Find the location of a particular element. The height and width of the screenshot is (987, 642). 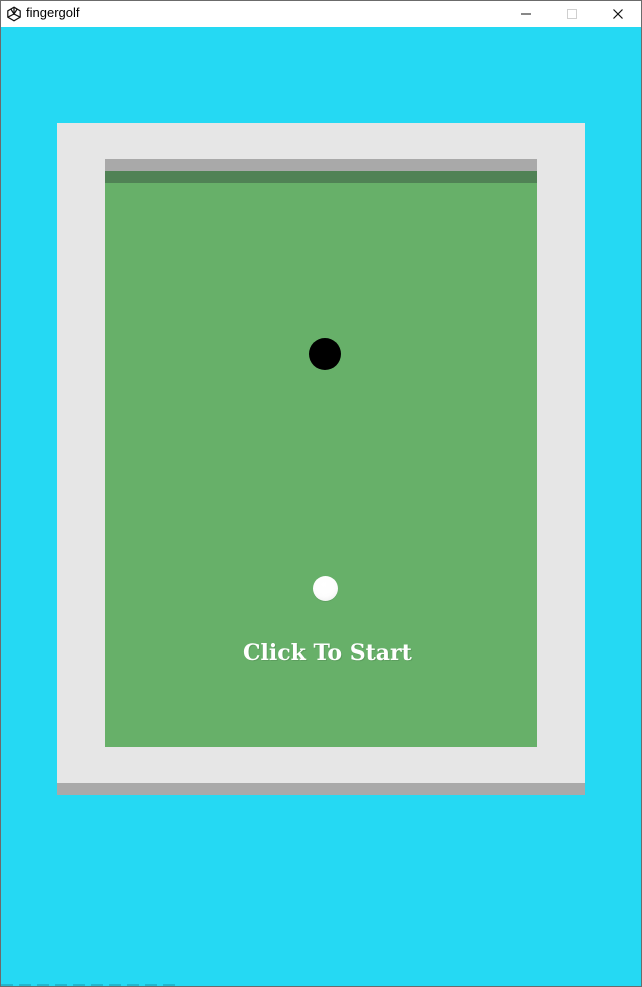

unity-icon is located at coordinates (14, 14).